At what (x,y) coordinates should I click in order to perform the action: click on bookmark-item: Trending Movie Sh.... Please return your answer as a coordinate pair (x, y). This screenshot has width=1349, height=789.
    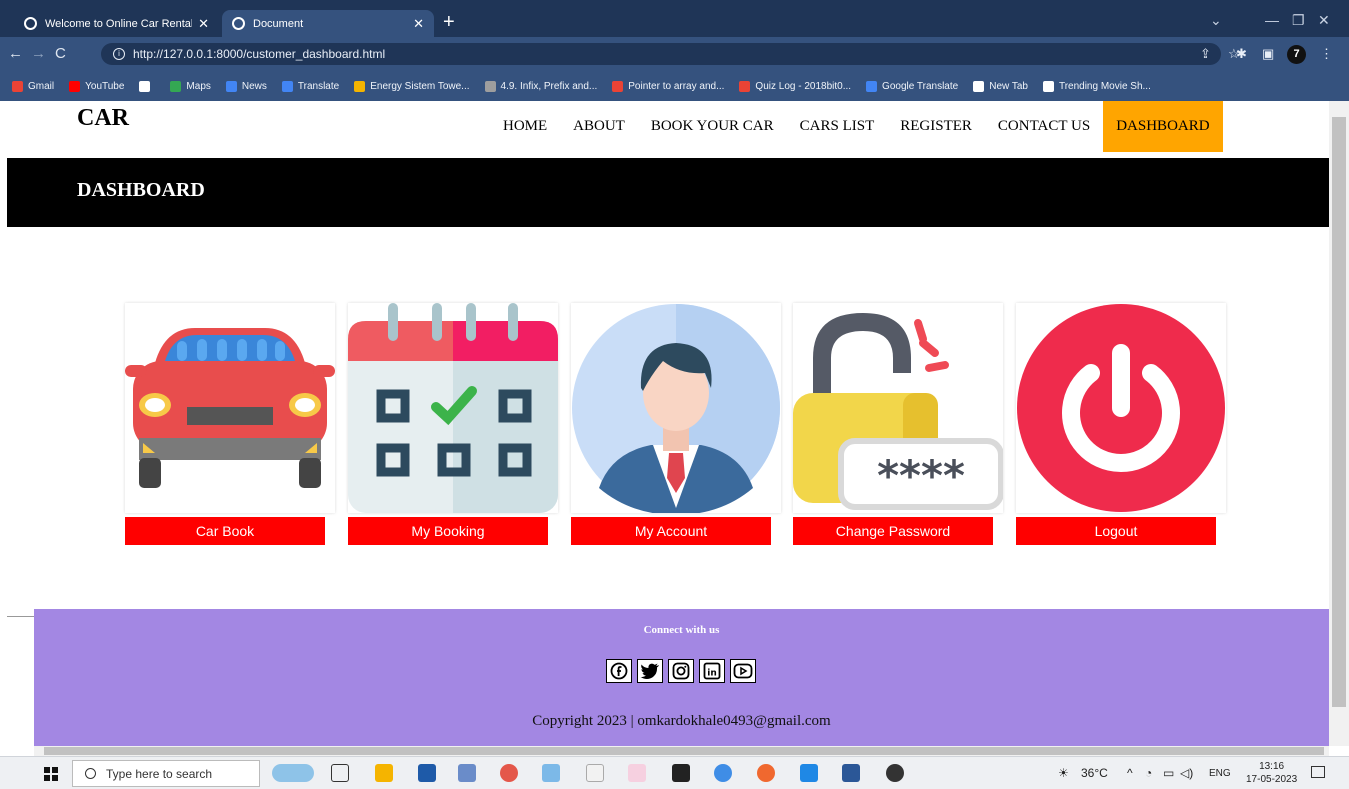
    Looking at the image, I should click on (1096, 86).